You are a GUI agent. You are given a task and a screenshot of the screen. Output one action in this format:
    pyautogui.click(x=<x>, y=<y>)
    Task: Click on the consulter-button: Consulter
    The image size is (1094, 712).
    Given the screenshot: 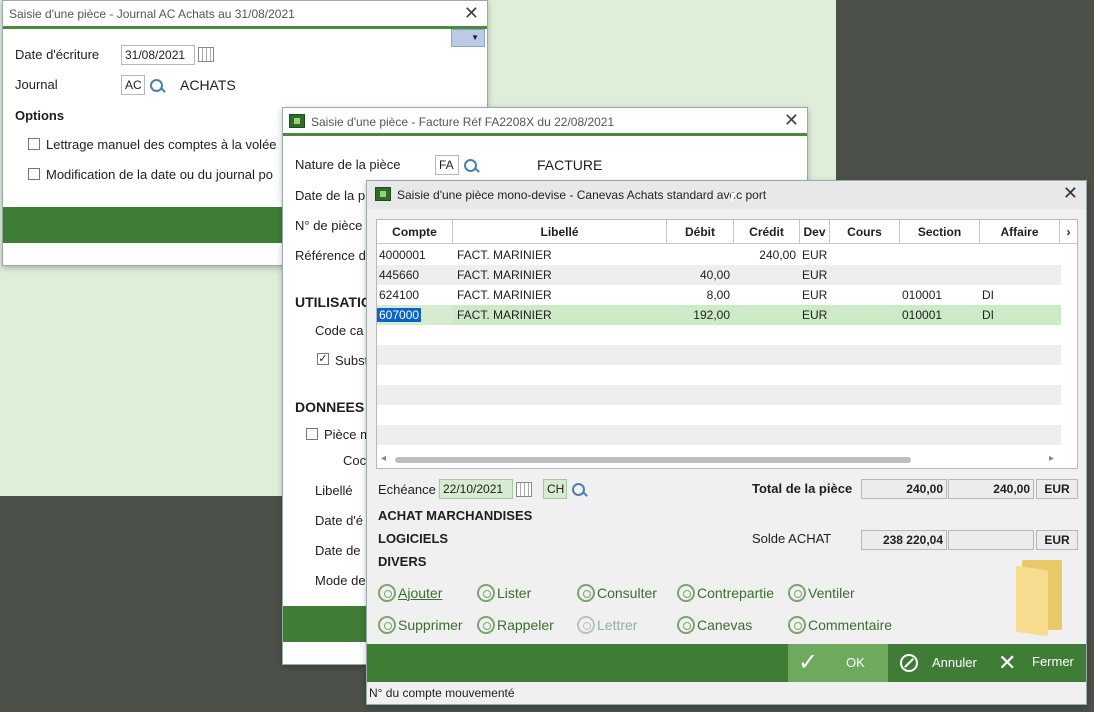 What is the action you would take?
    pyautogui.click(x=617, y=593)
    